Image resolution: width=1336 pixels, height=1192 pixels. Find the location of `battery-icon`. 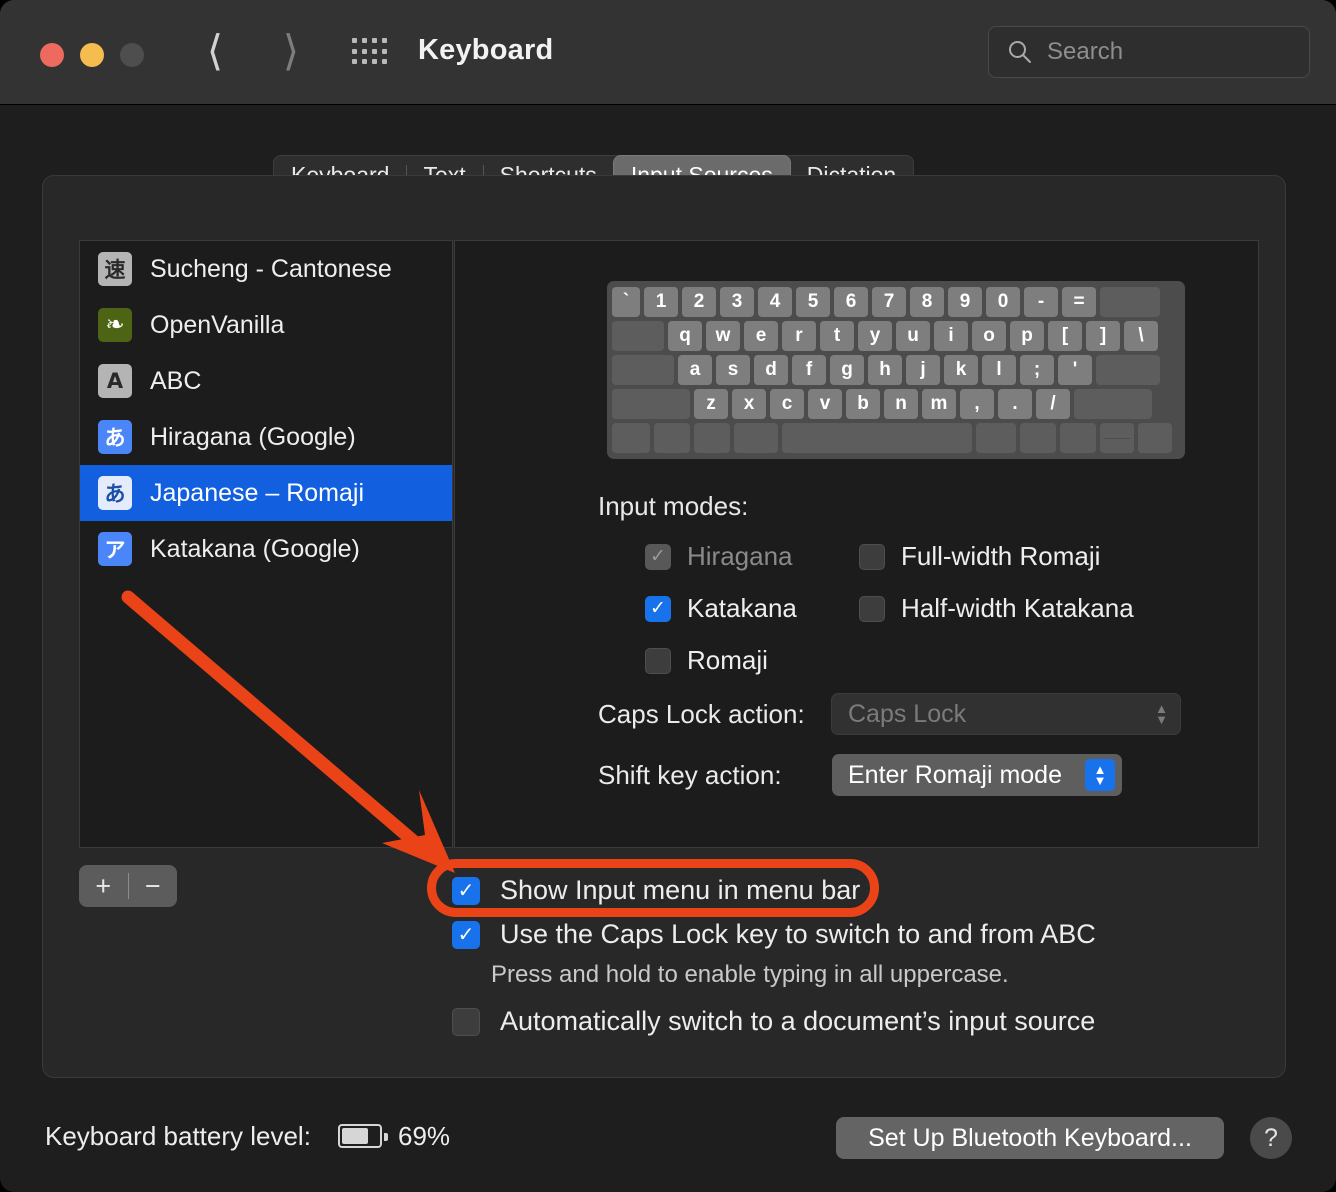

battery-icon is located at coordinates (363, 1136).